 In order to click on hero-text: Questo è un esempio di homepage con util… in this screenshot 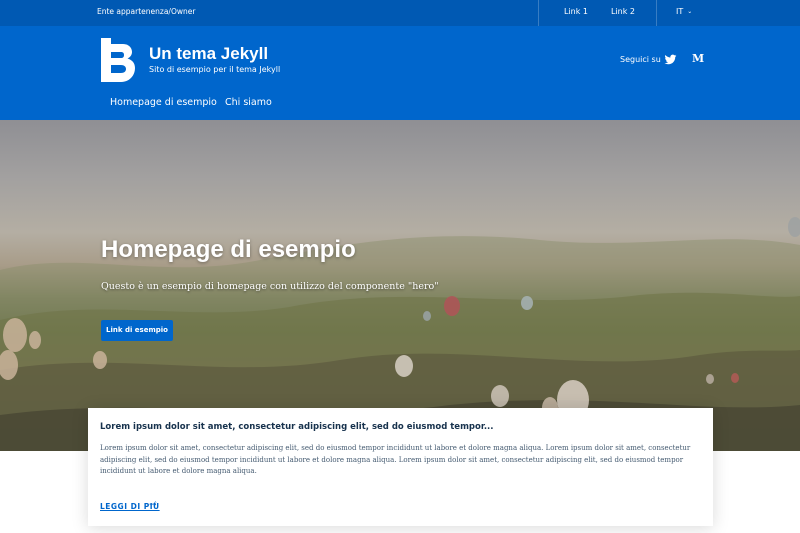, I will do `click(270, 286)`.